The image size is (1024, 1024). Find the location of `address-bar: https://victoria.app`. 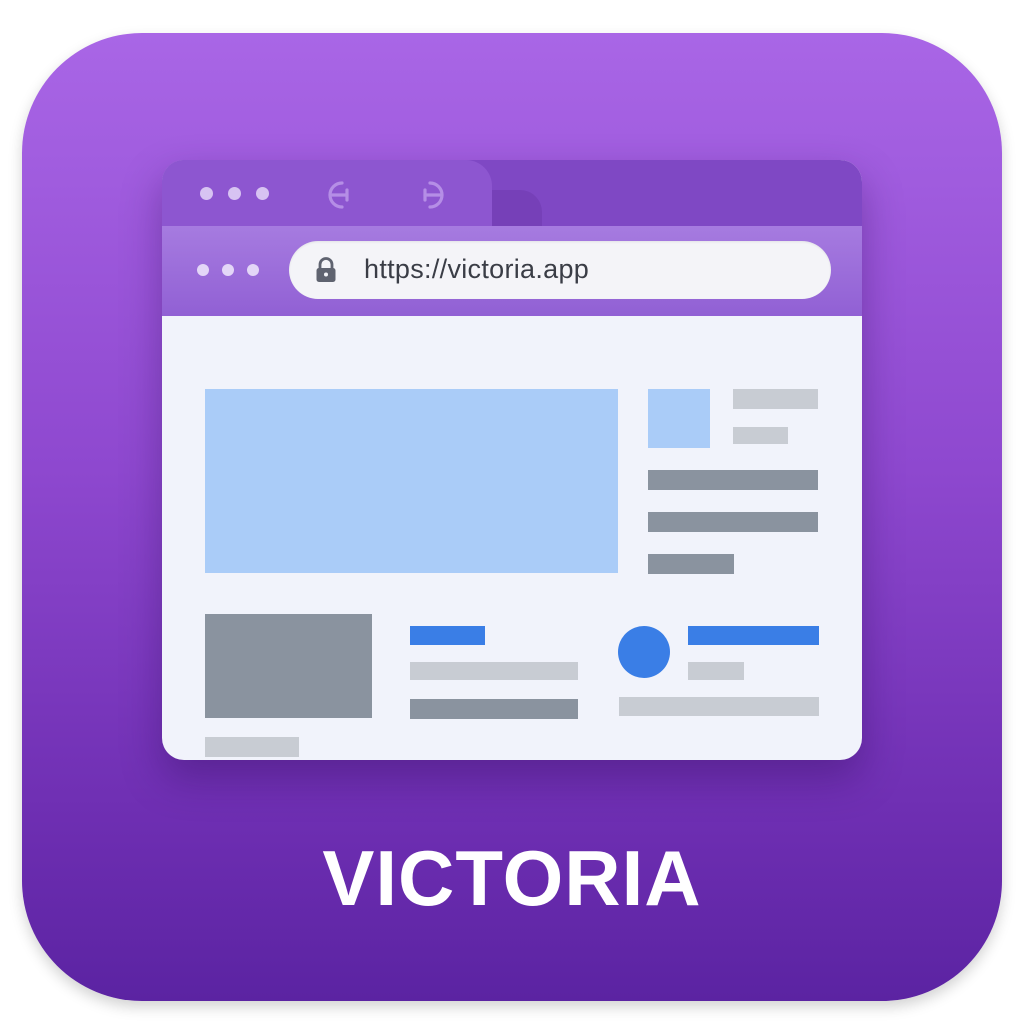

address-bar: https://victoria.app is located at coordinates (560, 270).